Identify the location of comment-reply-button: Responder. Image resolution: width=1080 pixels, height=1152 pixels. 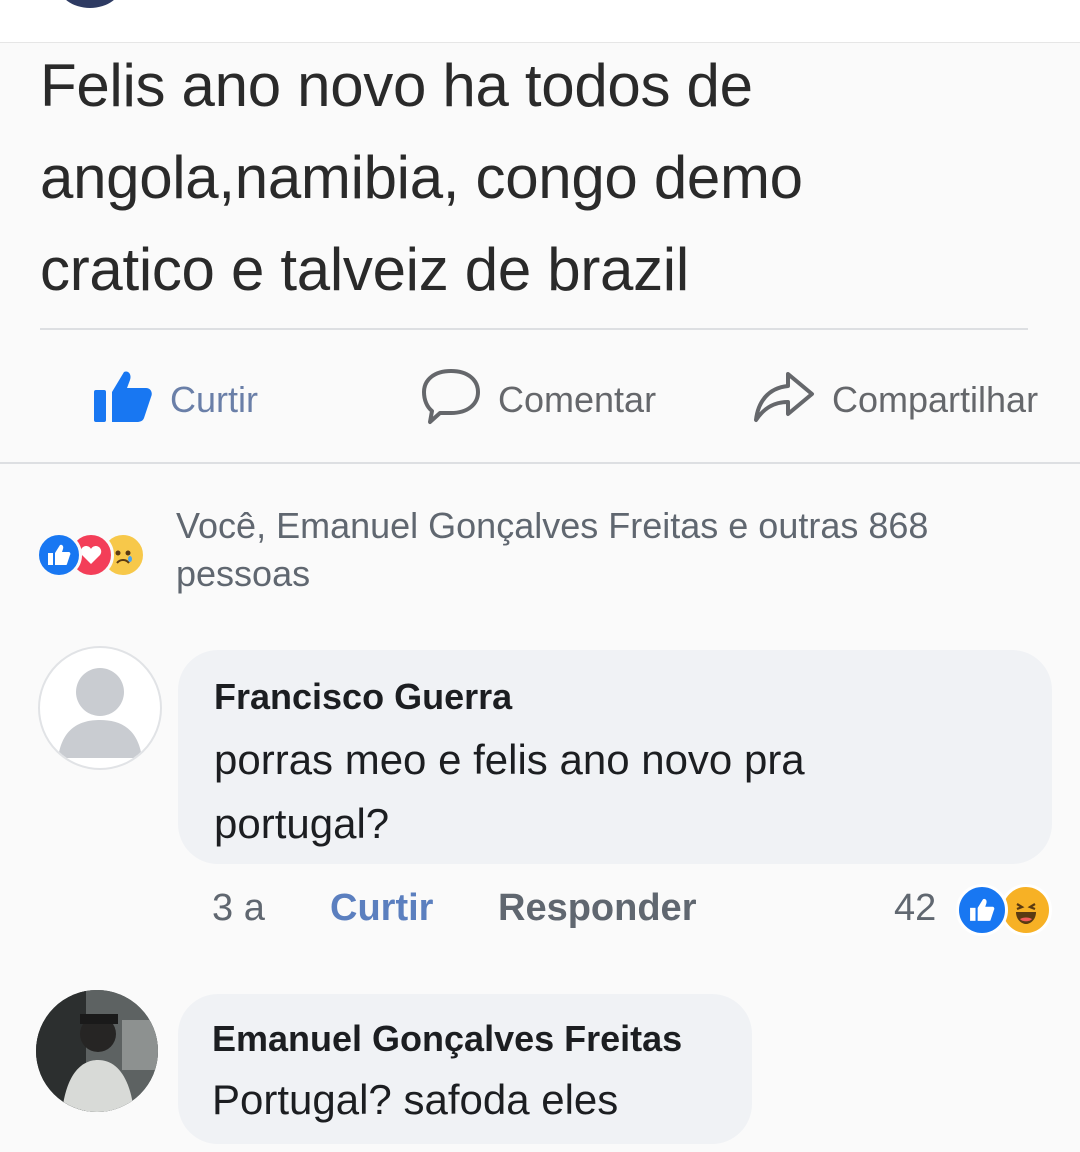
(597, 908).